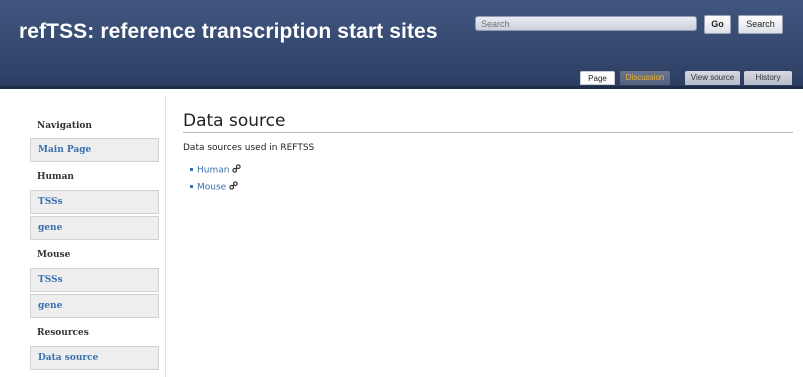 Image resolution: width=803 pixels, height=377 pixels. I want to click on sidebar-heading-navigation: Navigation, so click(64, 126).